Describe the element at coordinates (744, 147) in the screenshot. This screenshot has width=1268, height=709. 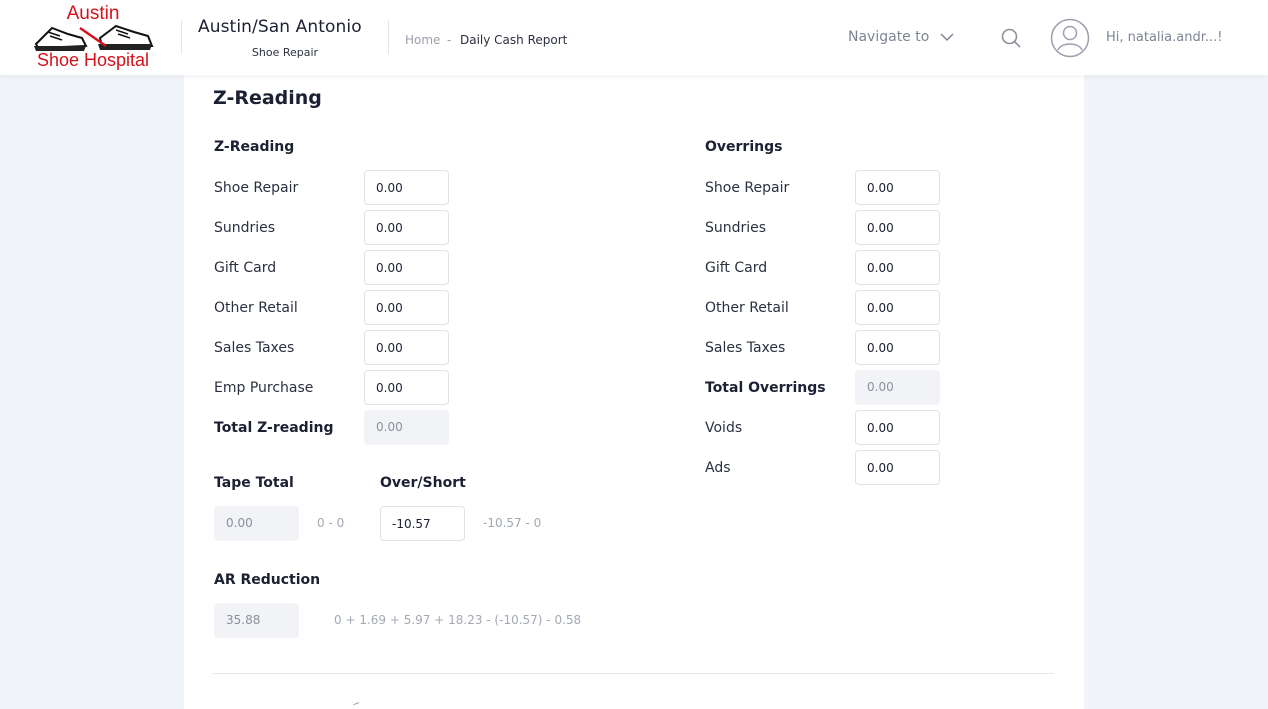
I see `overrings-heading: Overrings` at that location.